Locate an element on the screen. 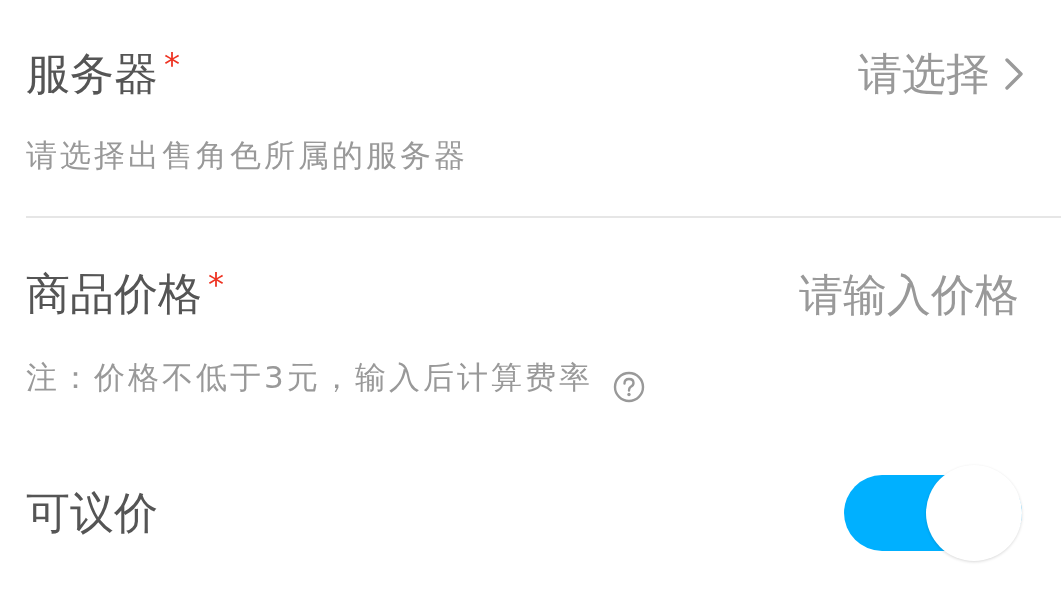 The image size is (1061, 590). field-hint: 注：价格不低于3元，输入后计算费率 is located at coordinates (309, 377).